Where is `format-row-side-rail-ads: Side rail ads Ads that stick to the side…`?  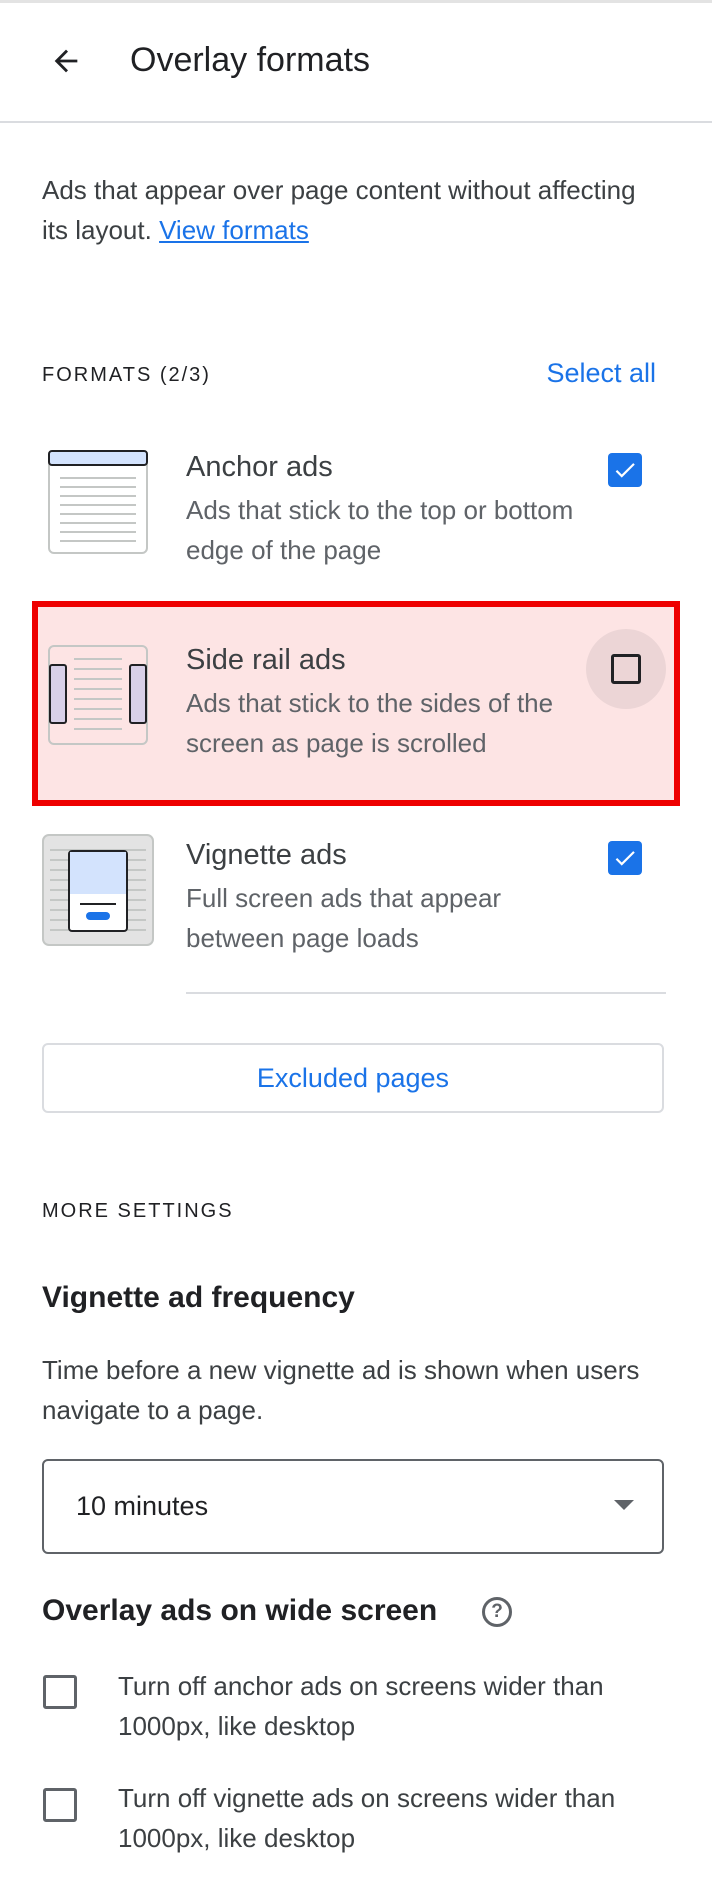 format-row-side-rail-ads: Side rail ads Ads that stick to the side… is located at coordinates (356, 703).